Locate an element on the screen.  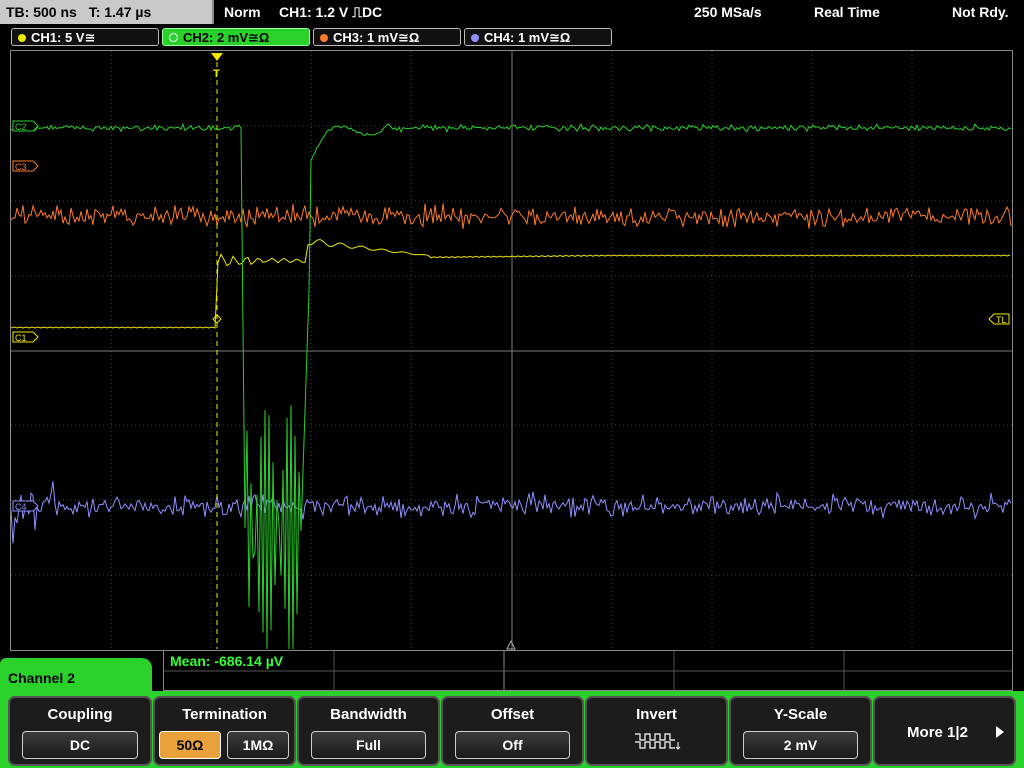
more-softkey: More 1|2 is located at coordinates (944, 731).